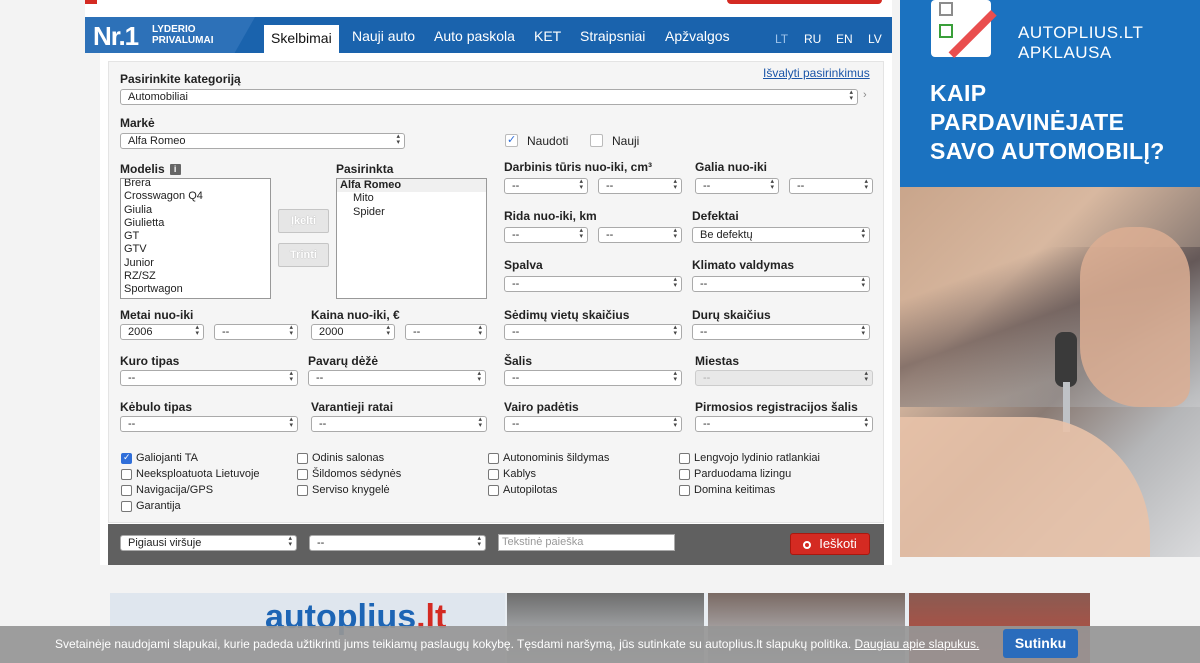  Describe the element at coordinates (175, 170) in the screenshot. I see `info-icon: i` at that location.